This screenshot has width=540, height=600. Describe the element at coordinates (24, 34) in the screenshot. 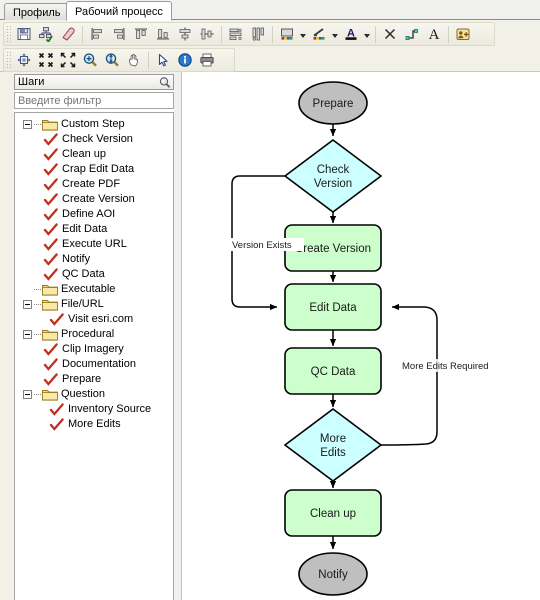

I see `save-icon` at that location.